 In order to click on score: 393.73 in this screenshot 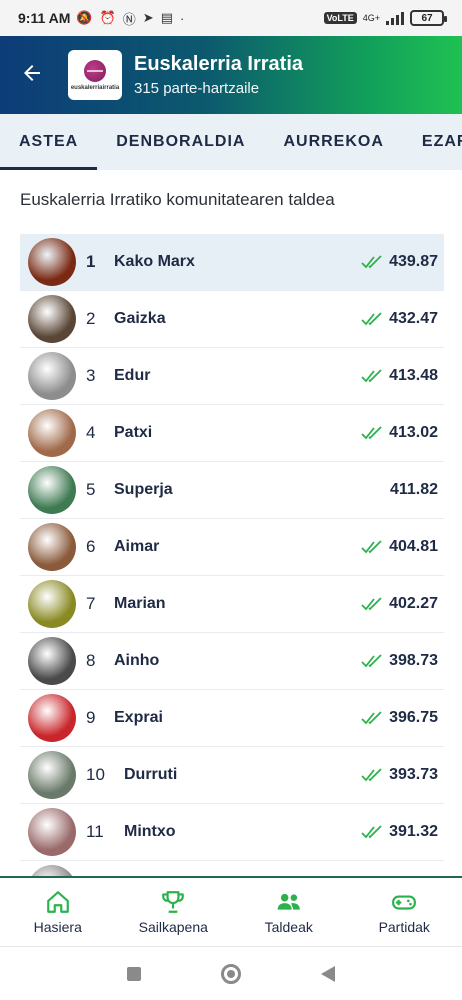, I will do `click(399, 775)`.